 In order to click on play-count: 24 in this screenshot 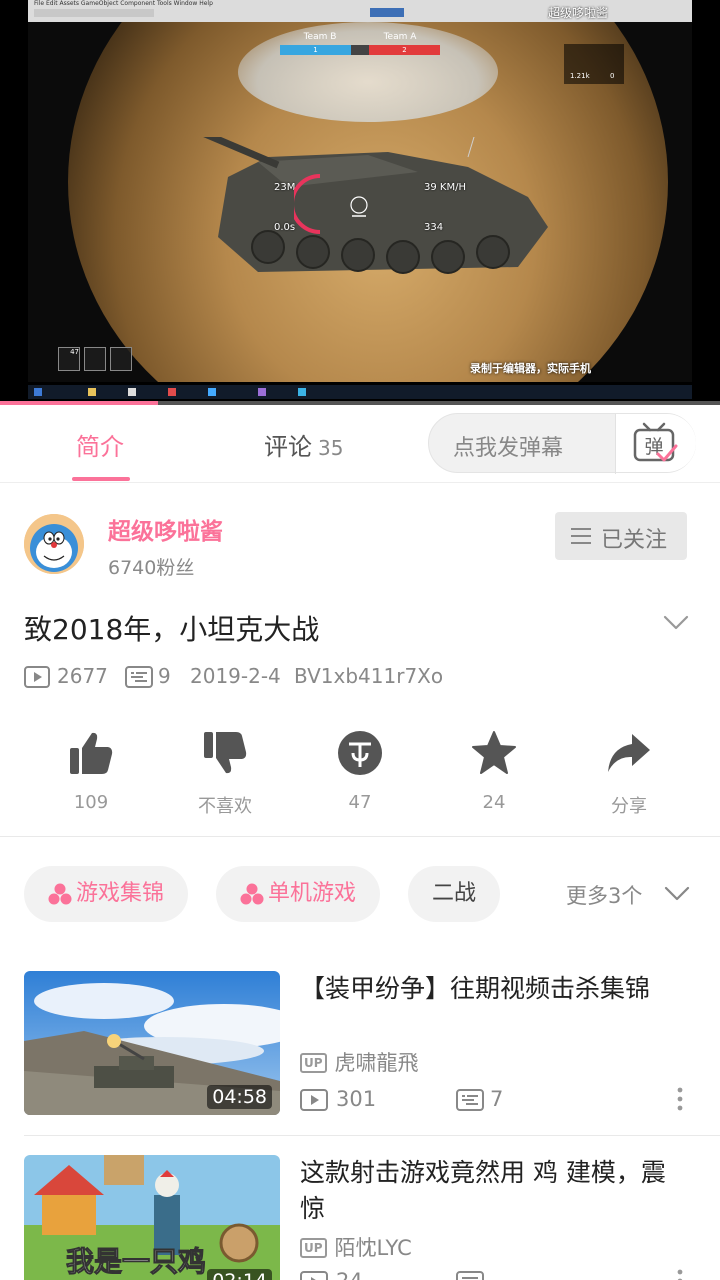, I will do `click(349, 1274)`.